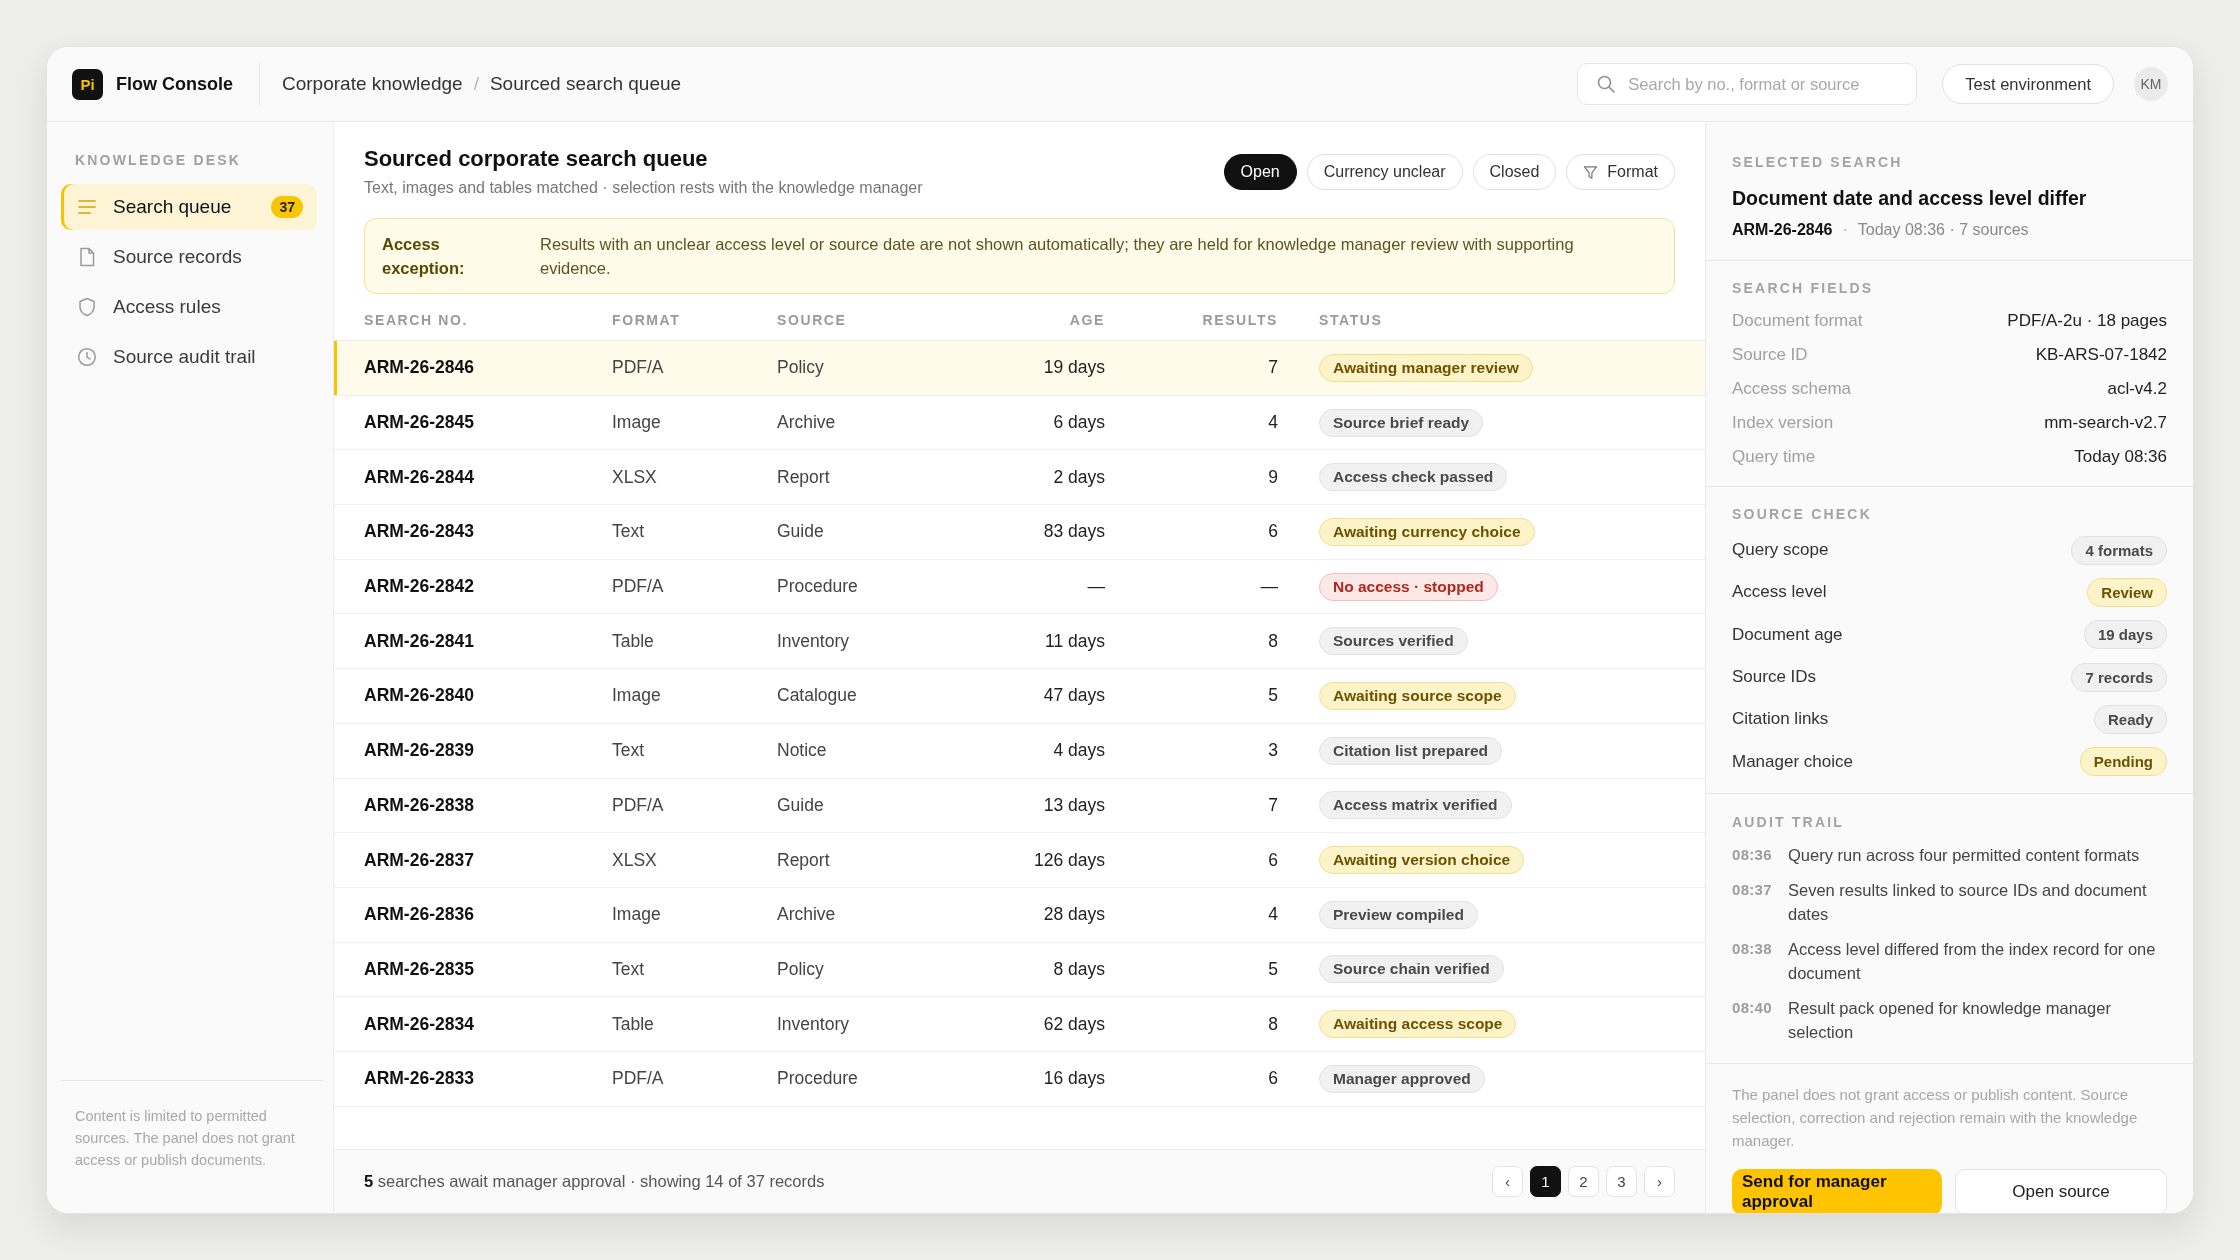 Image resolution: width=2240 pixels, height=1260 pixels. What do you see at coordinates (1514, 172) in the screenshot?
I see `filter-chip: Closed` at bounding box center [1514, 172].